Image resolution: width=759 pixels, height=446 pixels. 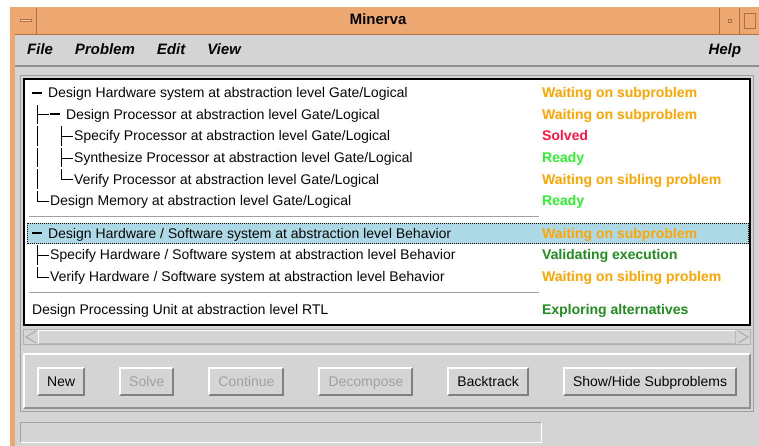 What do you see at coordinates (388, 309) in the screenshot?
I see `tree-row: Design Processing Unit at abstraction level RTL Exploring alternatives` at bounding box center [388, 309].